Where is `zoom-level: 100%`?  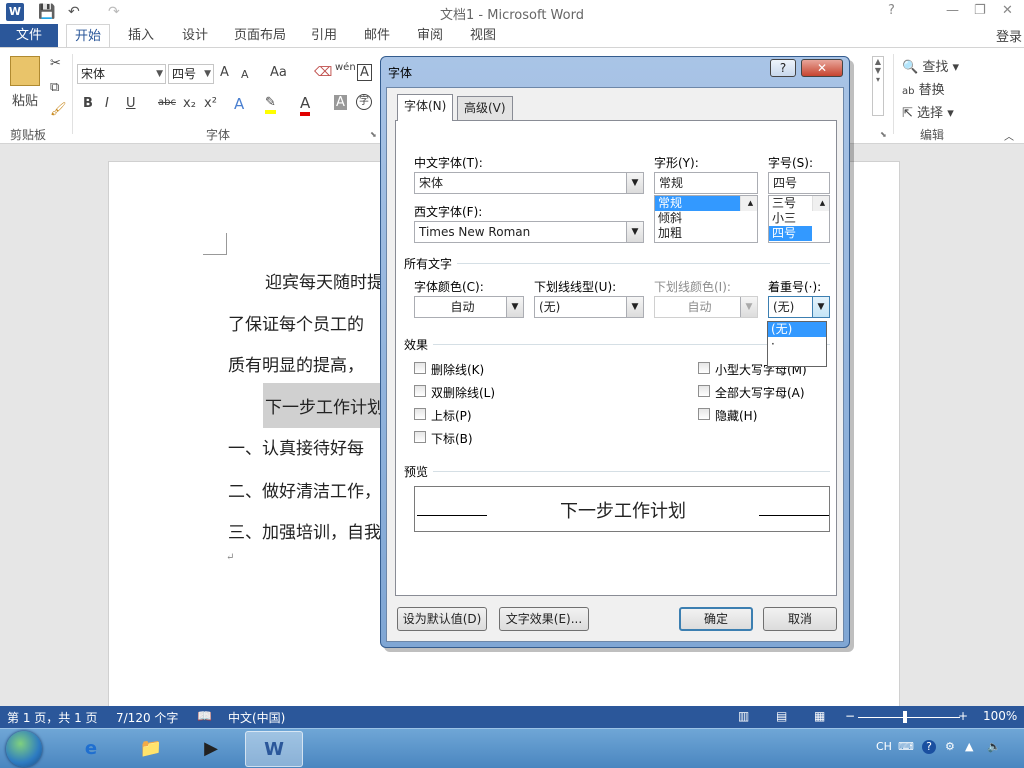 zoom-level: 100% is located at coordinates (1000, 716).